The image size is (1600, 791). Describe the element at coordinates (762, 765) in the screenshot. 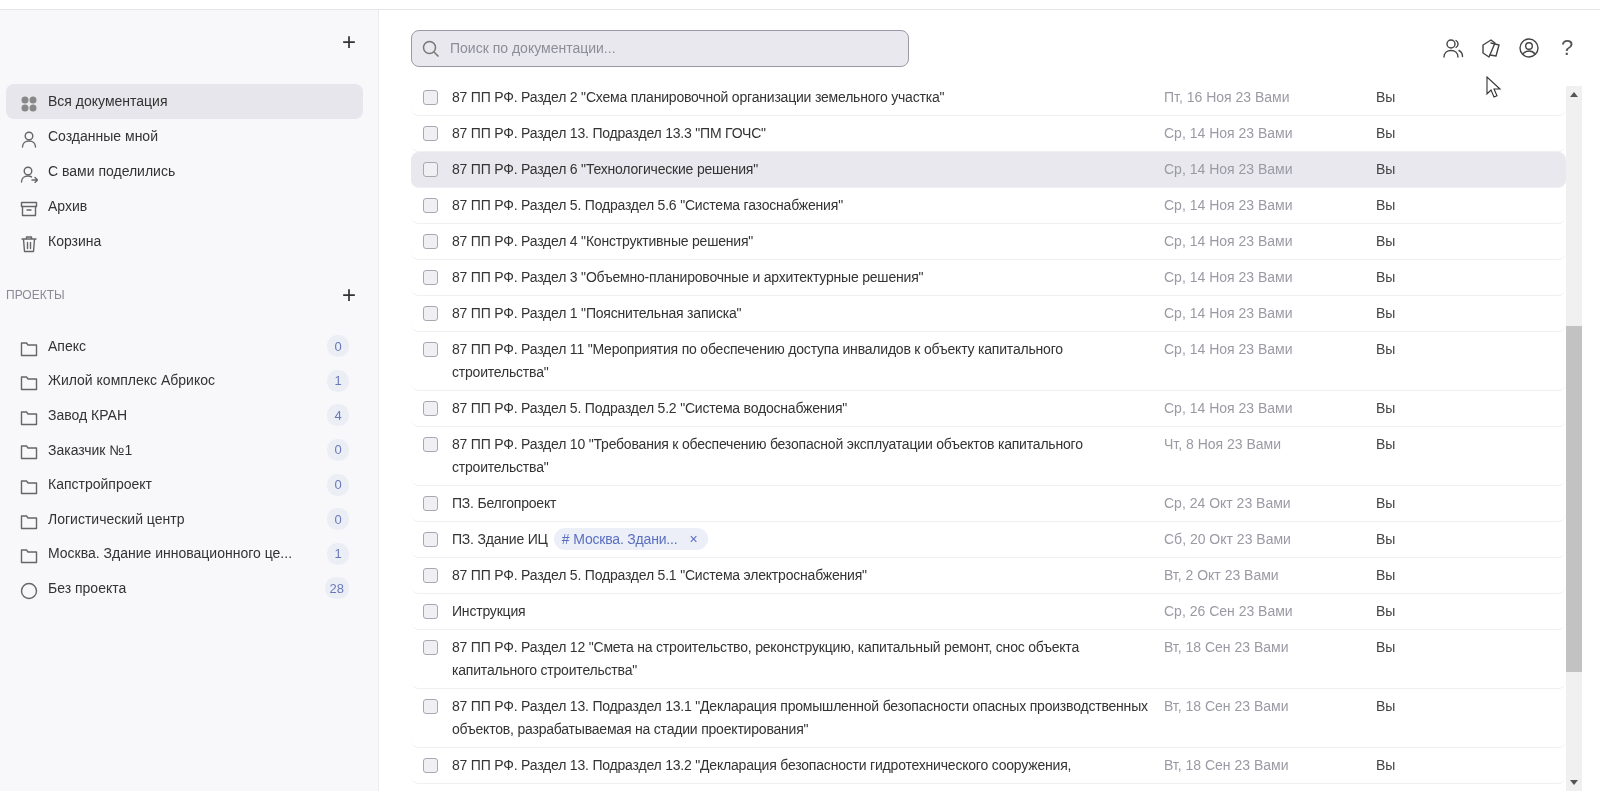

I see `document-title: 87 ПП РФ. Раздел 13. Подраздел 13.2 "Декларация безопасности гидротехнического сооружения,` at that location.